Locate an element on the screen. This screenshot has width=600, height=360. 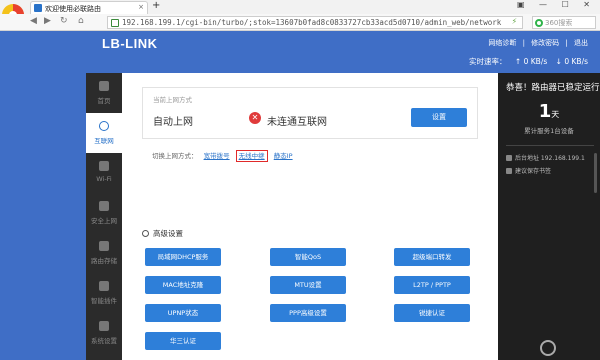
switch-label: 切换上网方式： is located at coordinates (175, 156).